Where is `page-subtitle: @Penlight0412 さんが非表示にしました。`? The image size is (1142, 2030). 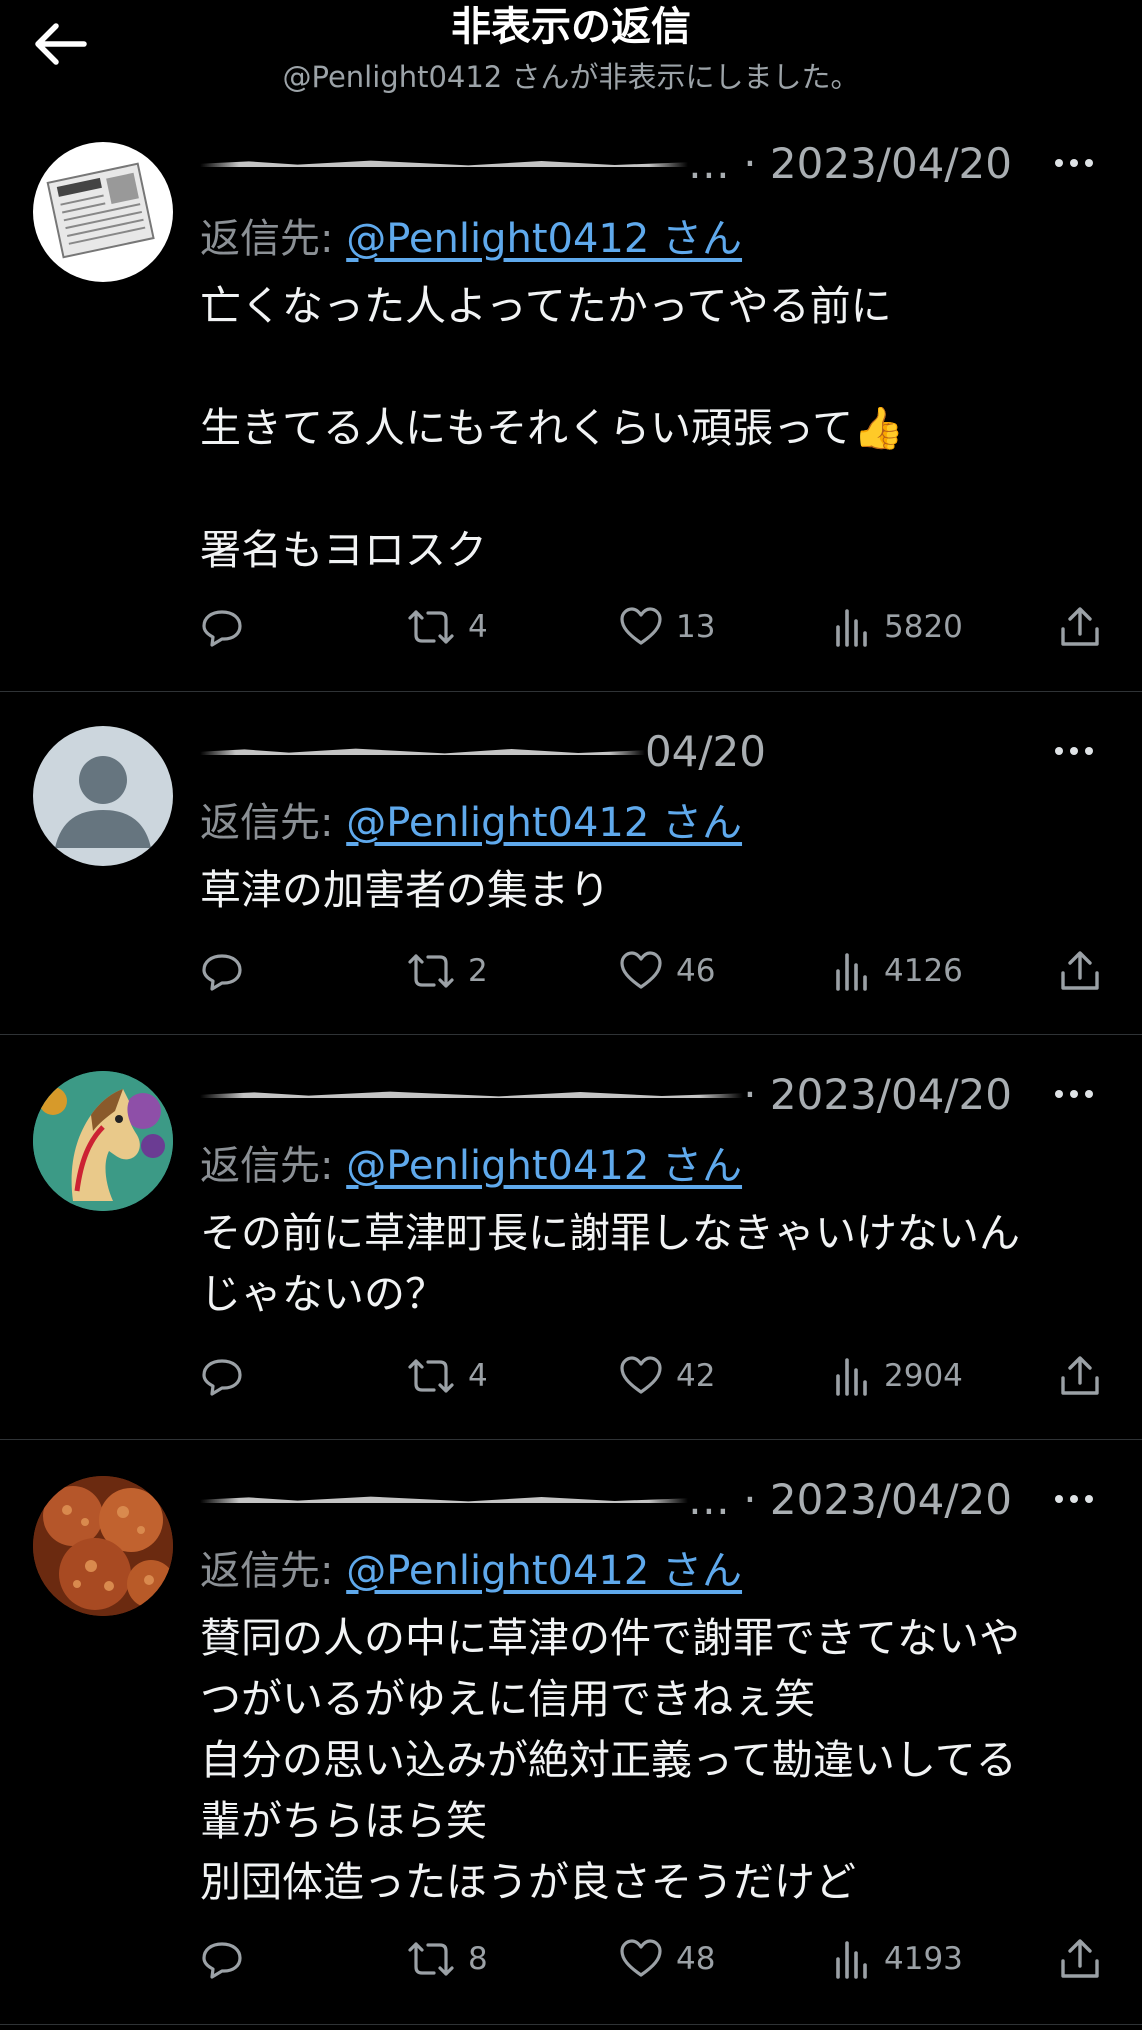 page-subtitle: @Penlight0412 さんが非表示にしました。 is located at coordinates (571, 77).